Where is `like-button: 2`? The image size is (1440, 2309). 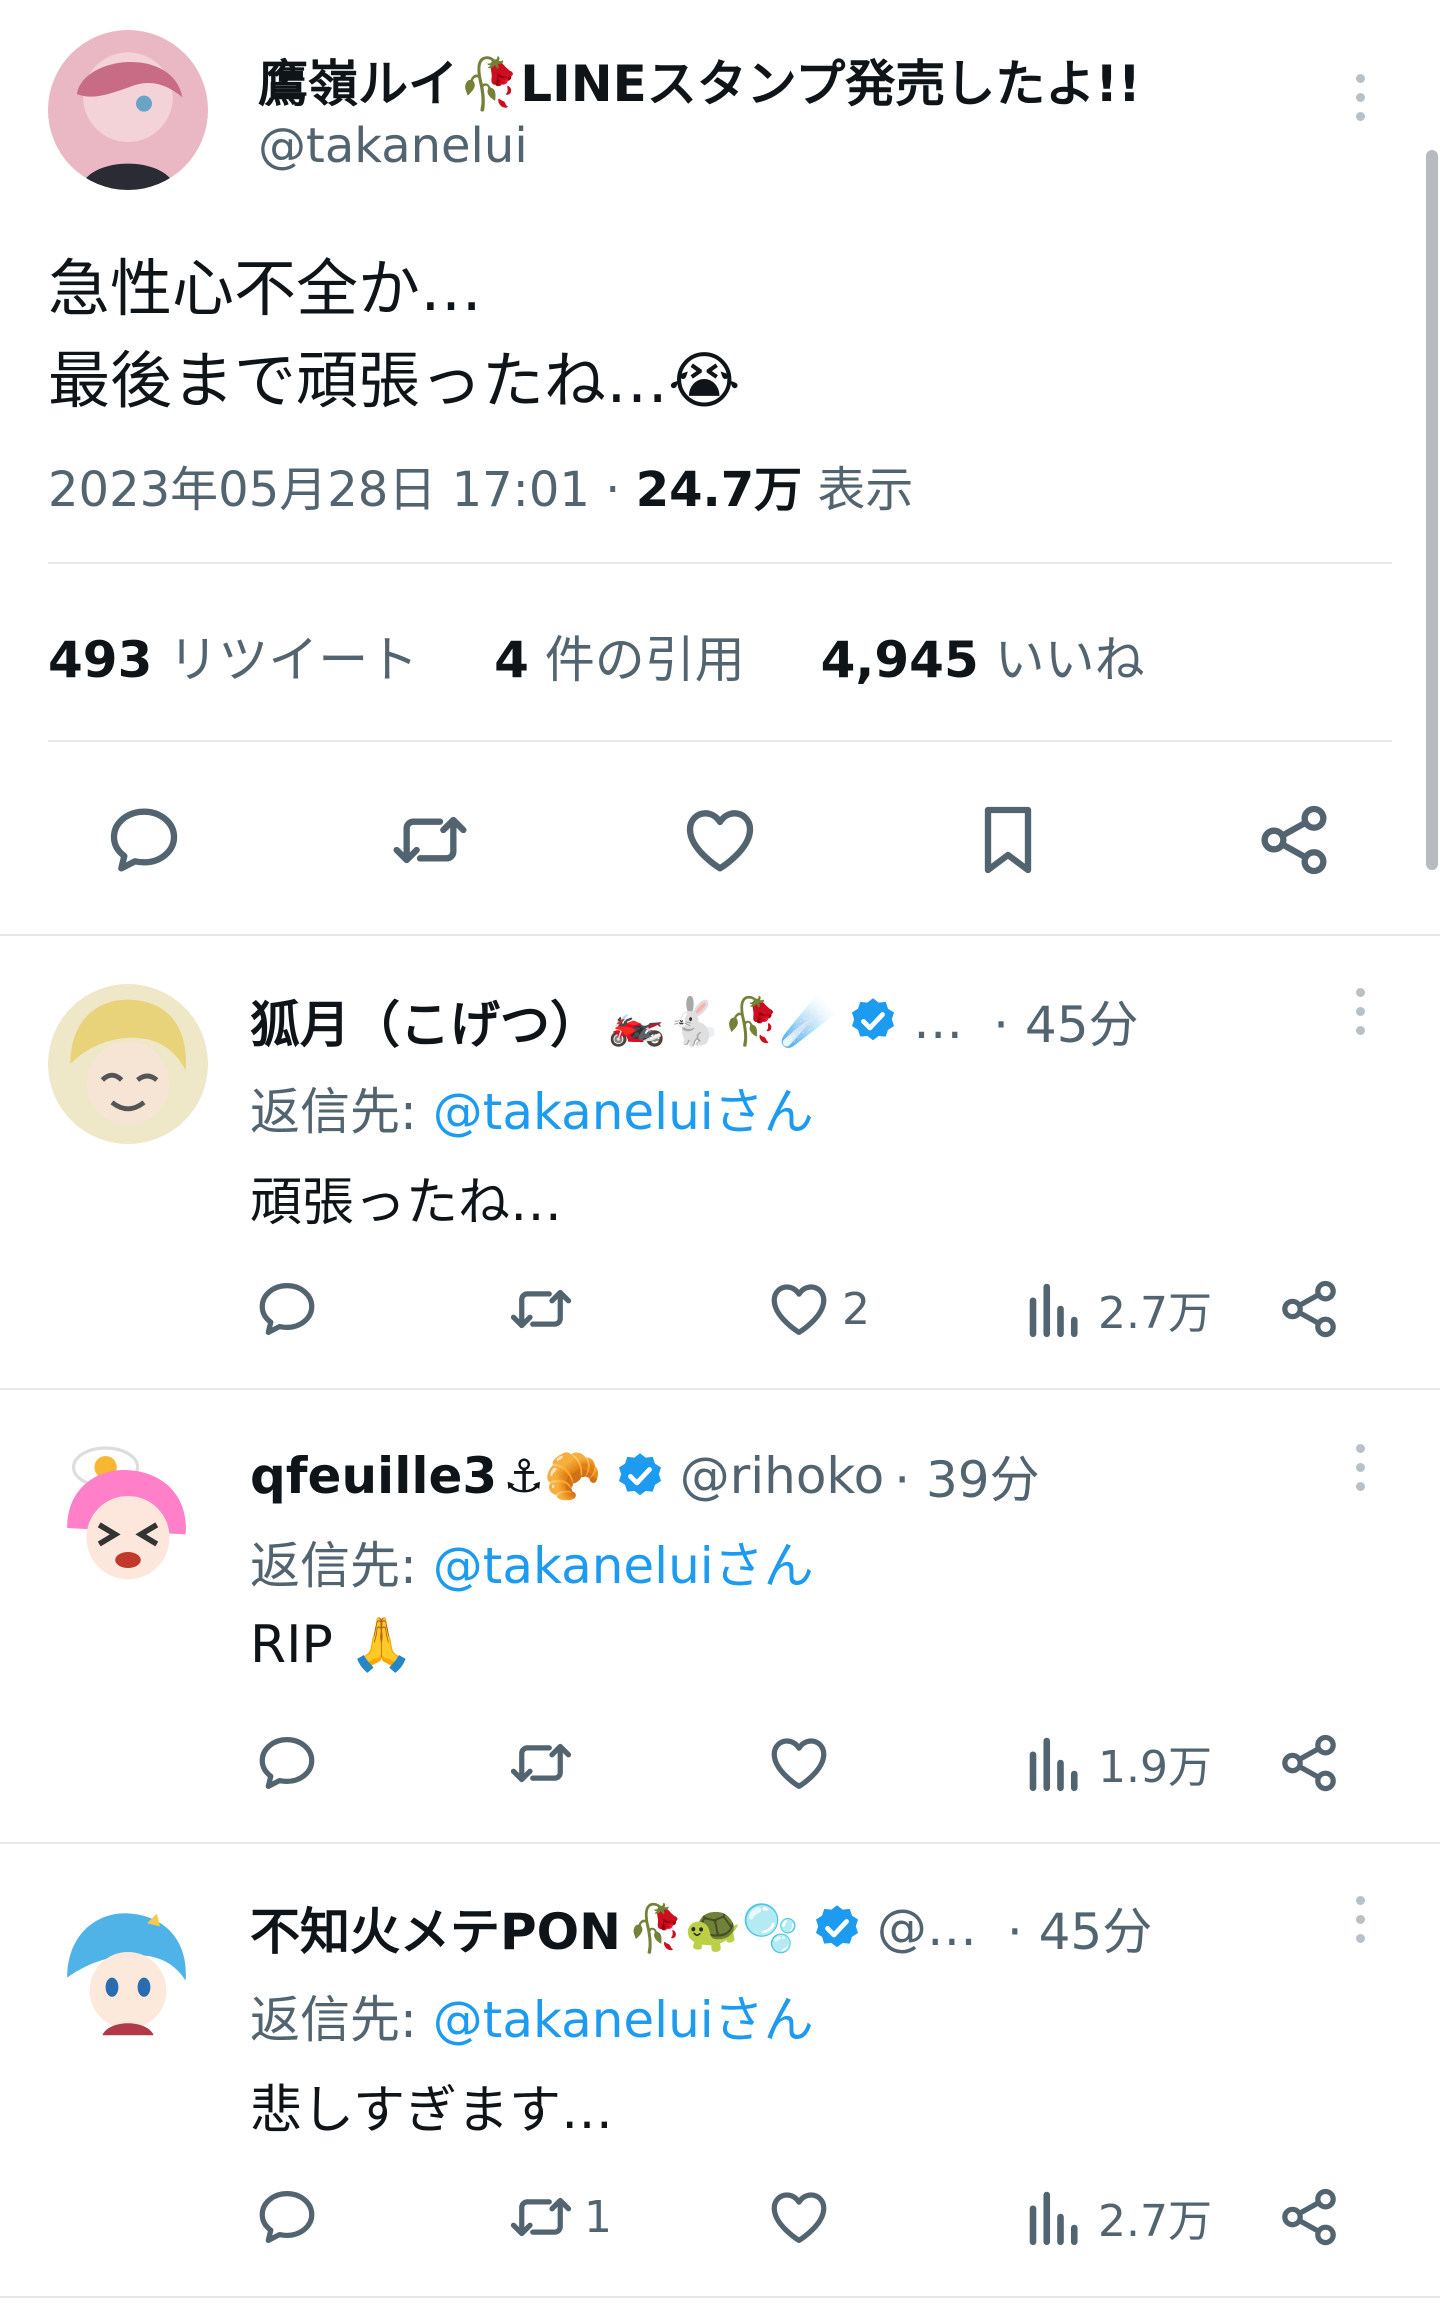 like-button: 2 is located at coordinates (818, 1309).